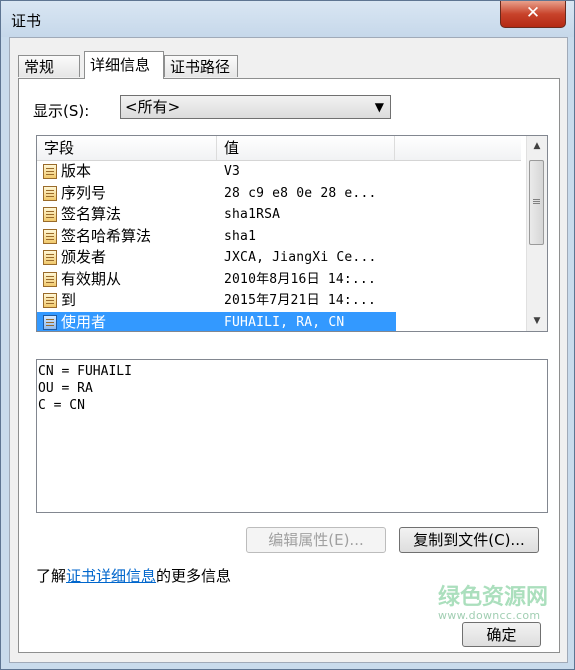 Image resolution: width=575 pixels, height=670 pixels. I want to click on tab-general: 常规, so click(49, 66).